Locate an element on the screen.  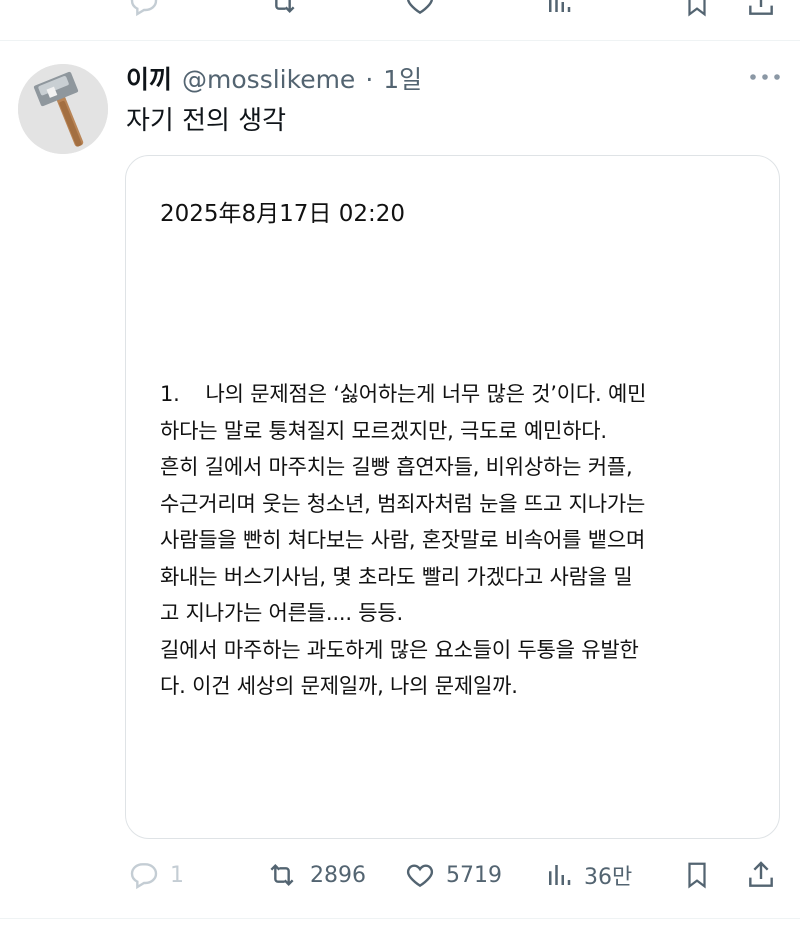
previous-views-button is located at coordinates (559, 9).